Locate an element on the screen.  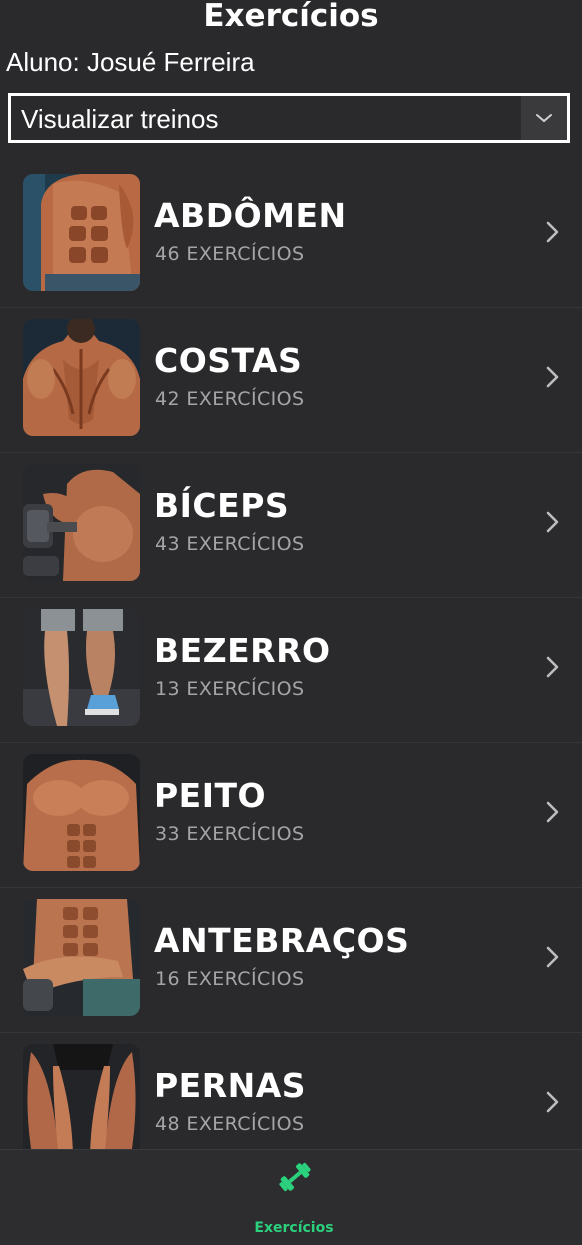
peito-thumbnail is located at coordinates (81, 812).